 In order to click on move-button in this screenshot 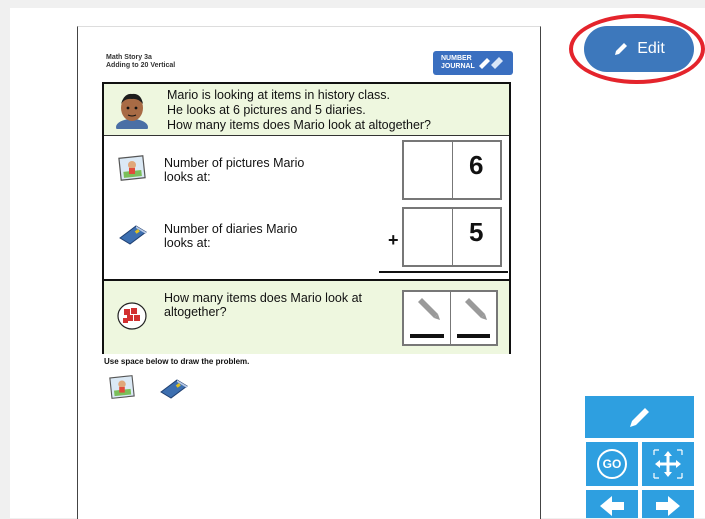, I will do `click(668, 464)`.